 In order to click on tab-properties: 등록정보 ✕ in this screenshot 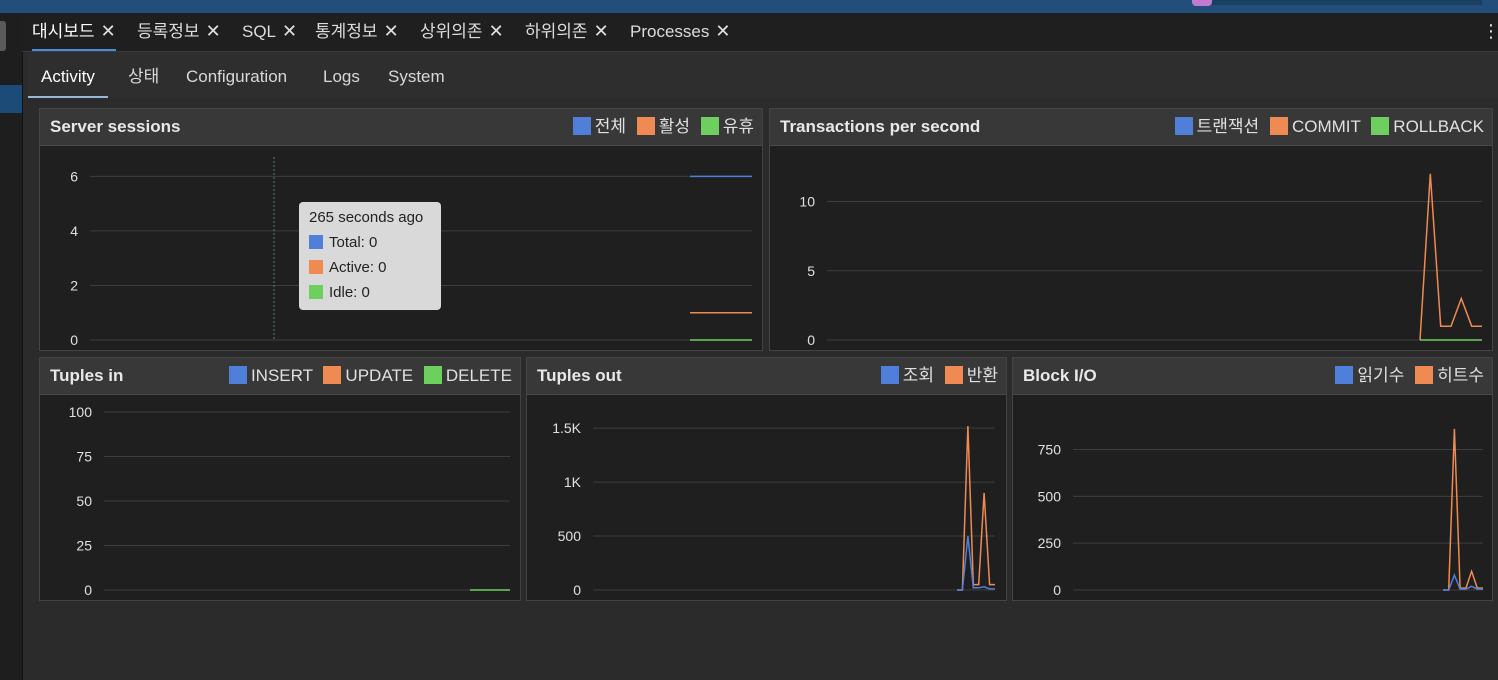, I will do `click(179, 31)`.